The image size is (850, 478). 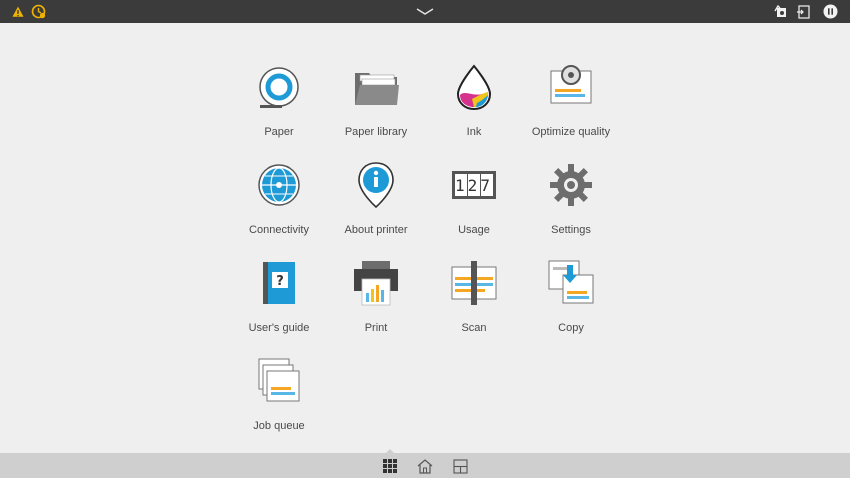 I want to click on app-label: Ink, so click(x=474, y=132).